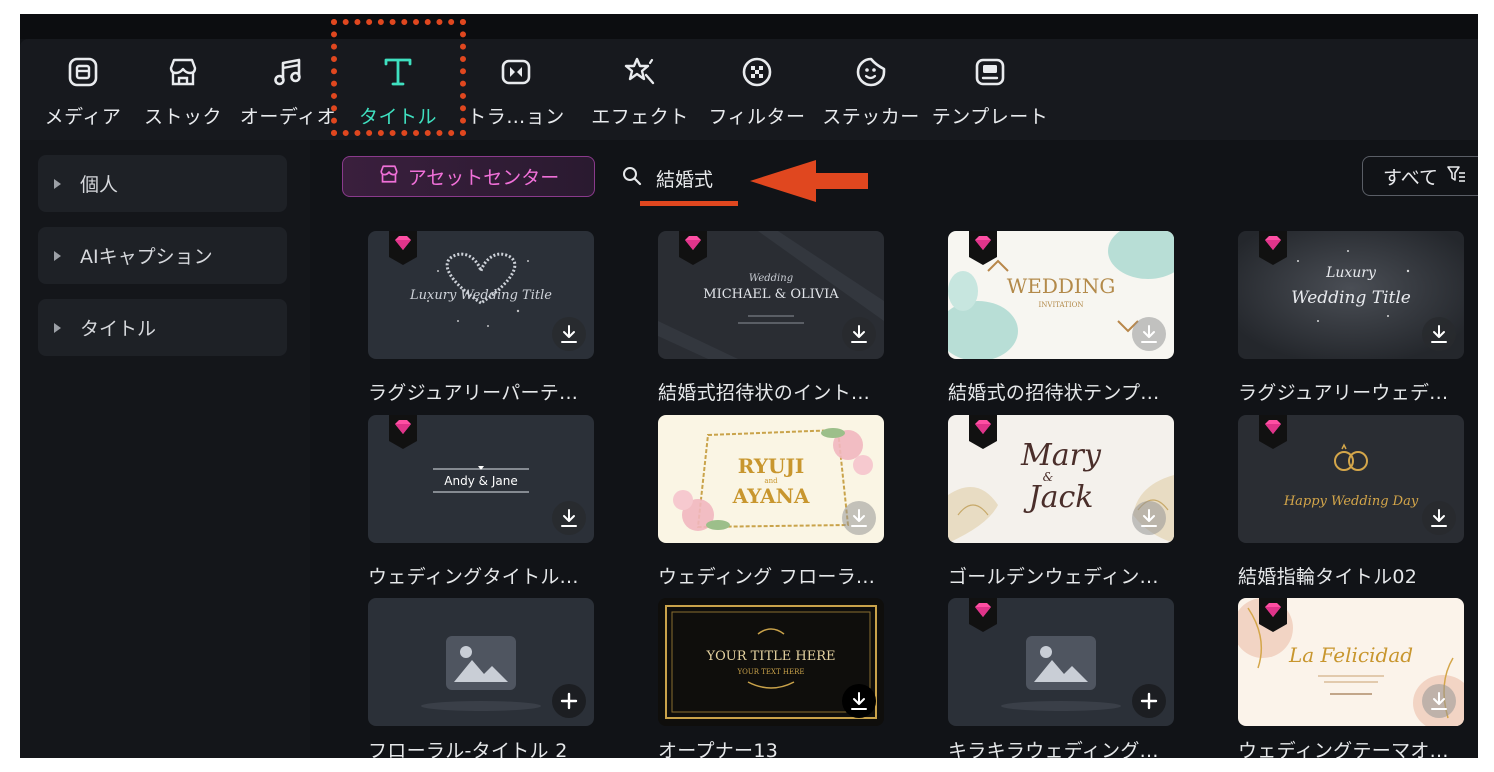 This screenshot has width=1494, height=772. Describe the element at coordinates (770, 672) in the screenshot. I see `svg-text: YOUR TEXT HERE` at that location.